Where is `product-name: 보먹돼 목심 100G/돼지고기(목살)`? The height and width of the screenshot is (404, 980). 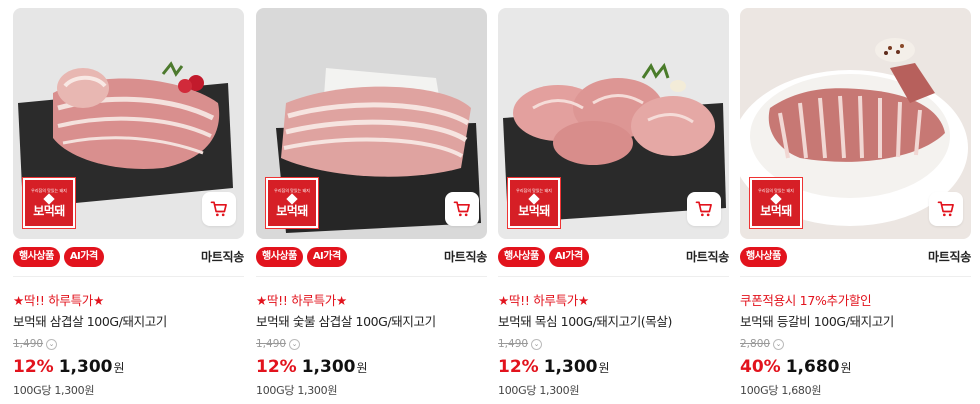 product-name: 보먹돼 목심 100G/돼지고기(목살) is located at coordinates (585, 320).